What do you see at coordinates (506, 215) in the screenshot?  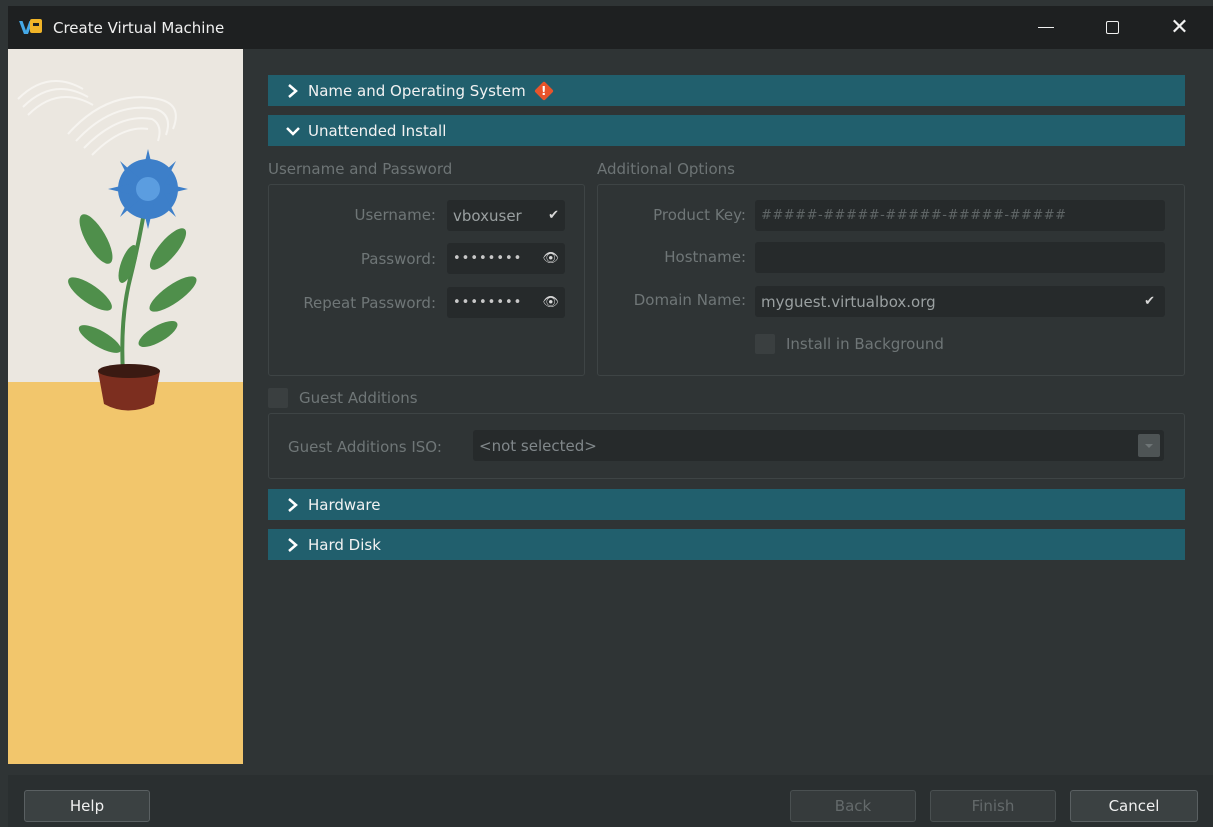 I see `username-field: vboxuser ✔` at bounding box center [506, 215].